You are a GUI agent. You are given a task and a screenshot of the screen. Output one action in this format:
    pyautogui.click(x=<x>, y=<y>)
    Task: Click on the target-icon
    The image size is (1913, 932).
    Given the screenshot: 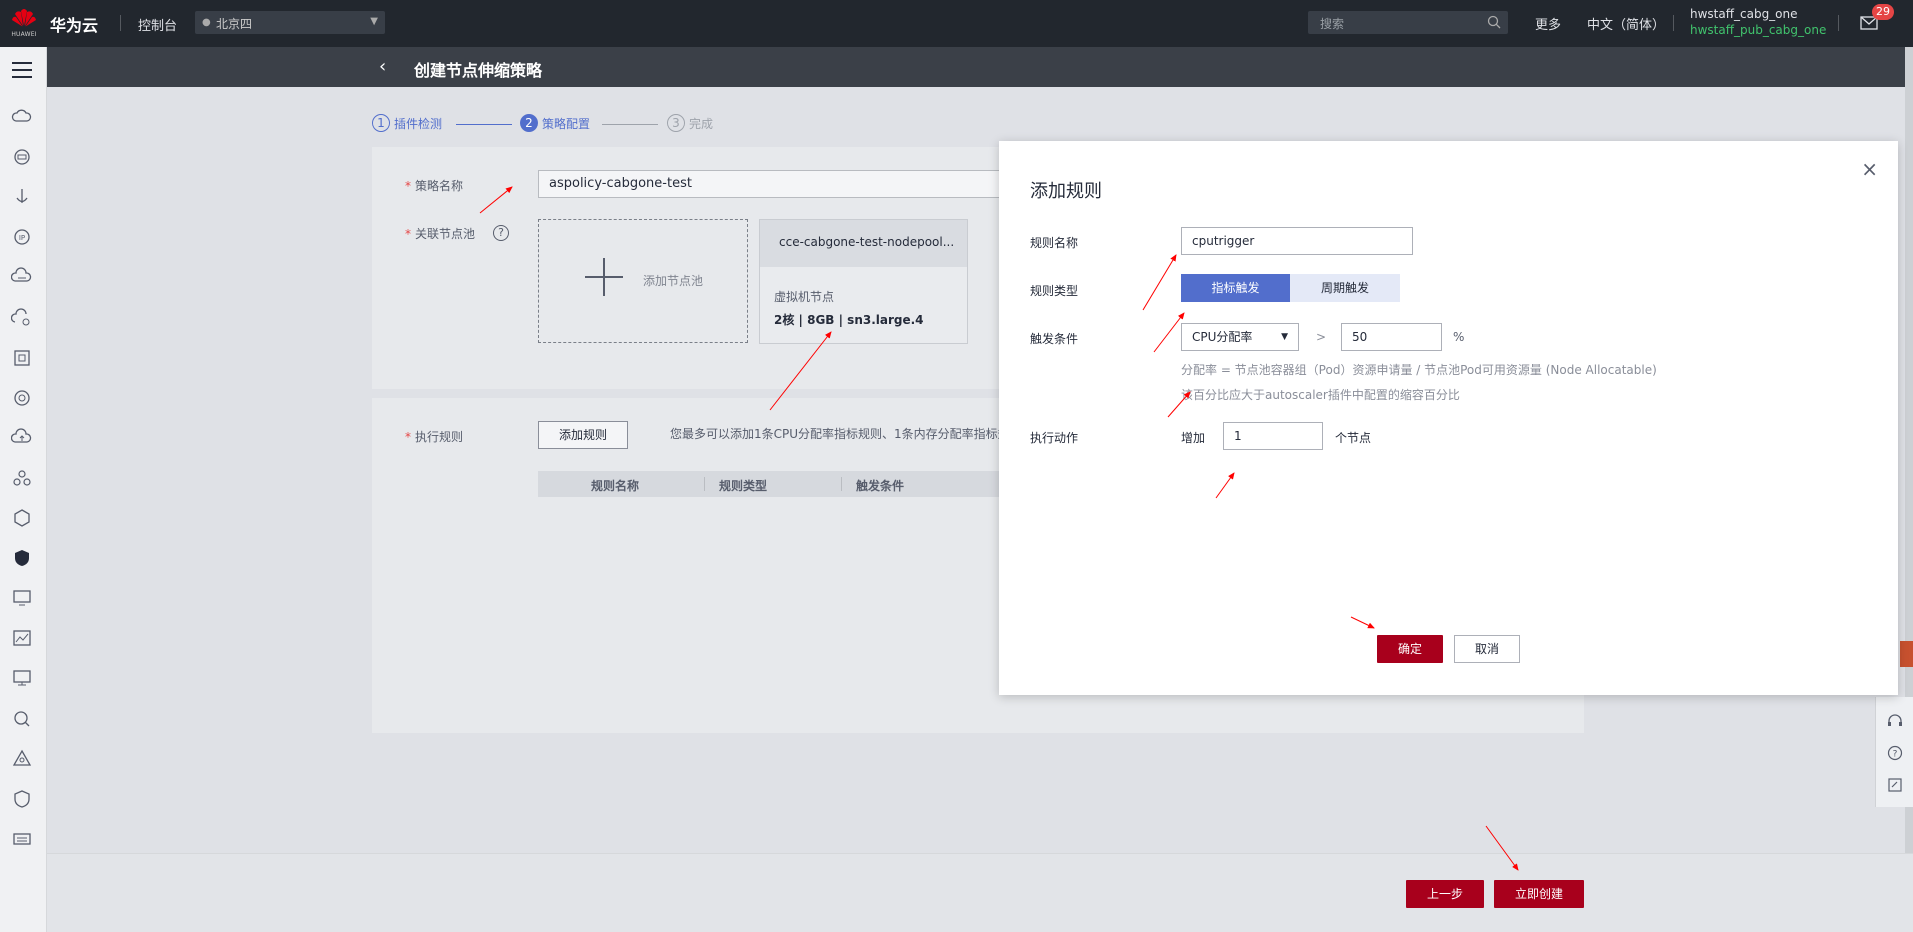 What is the action you would take?
    pyautogui.click(x=22, y=398)
    